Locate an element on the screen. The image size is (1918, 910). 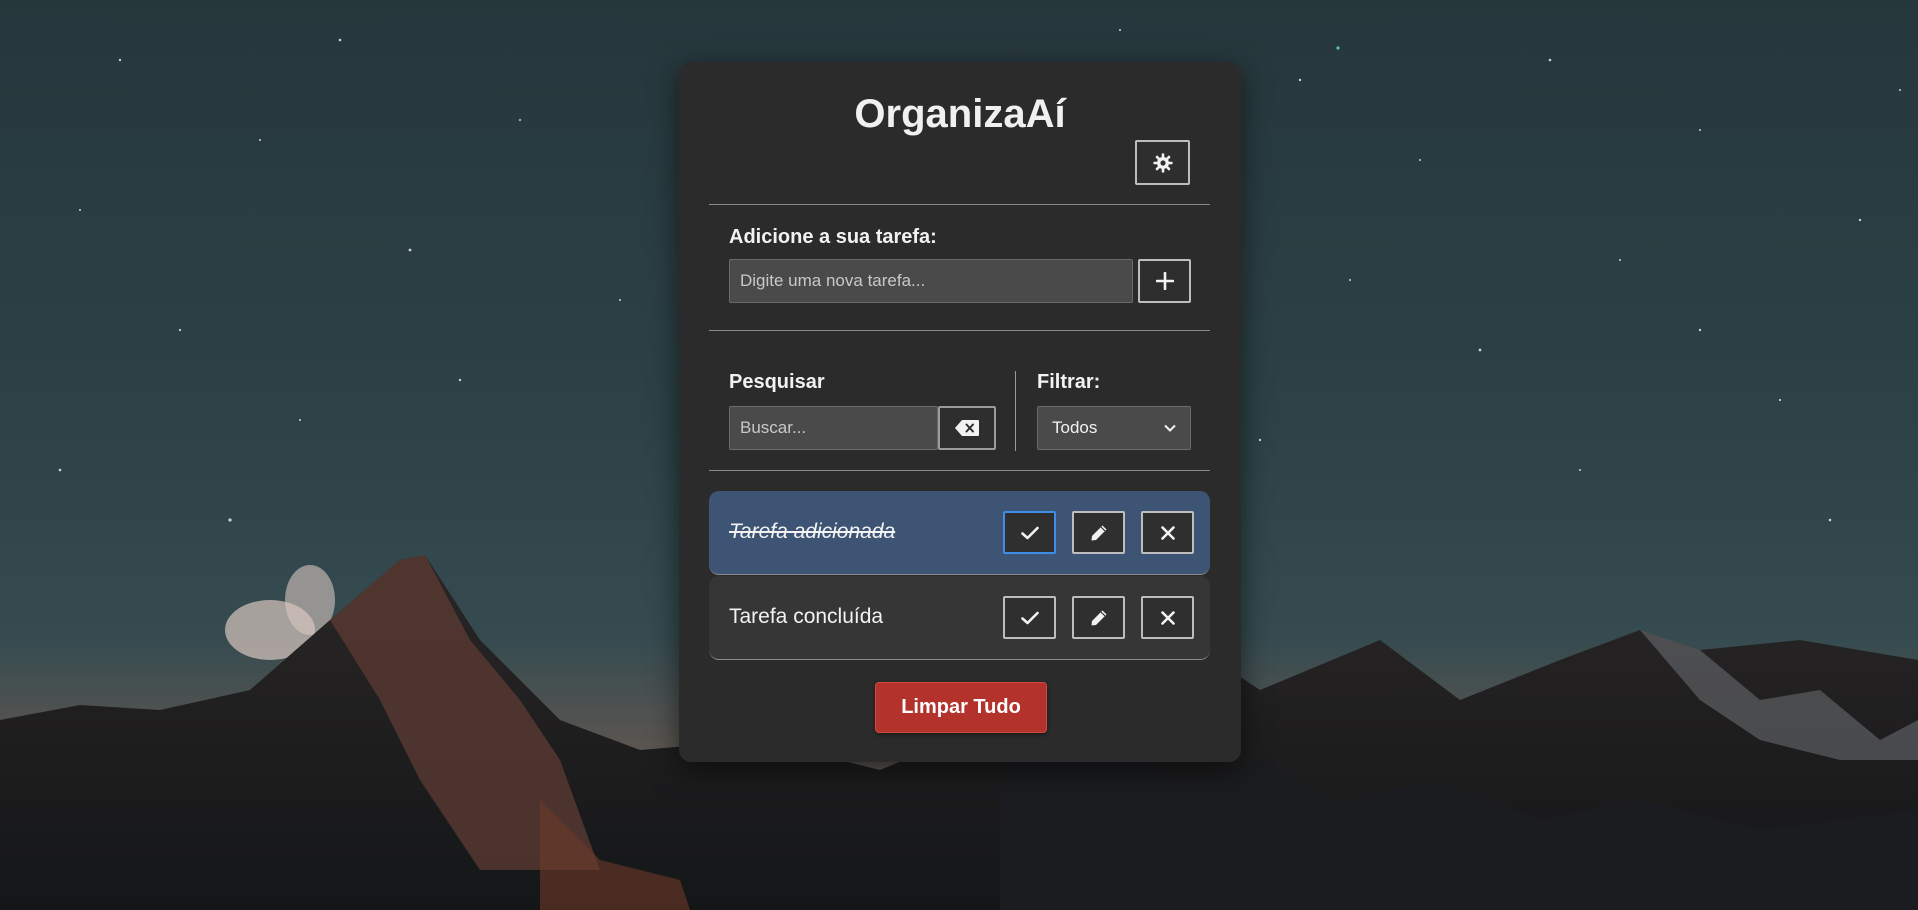
backspace-icon is located at coordinates (967, 428).